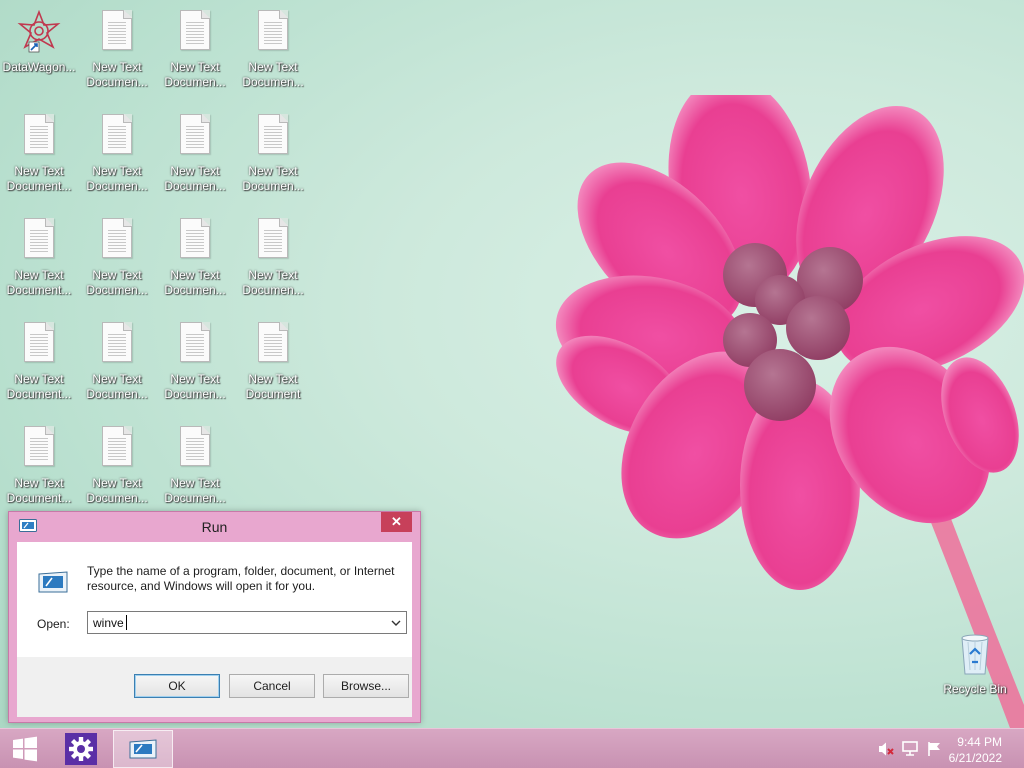 The width and height of the screenshot is (1024, 768). What do you see at coordinates (126, 622) in the screenshot?
I see `text-caret` at bounding box center [126, 622].